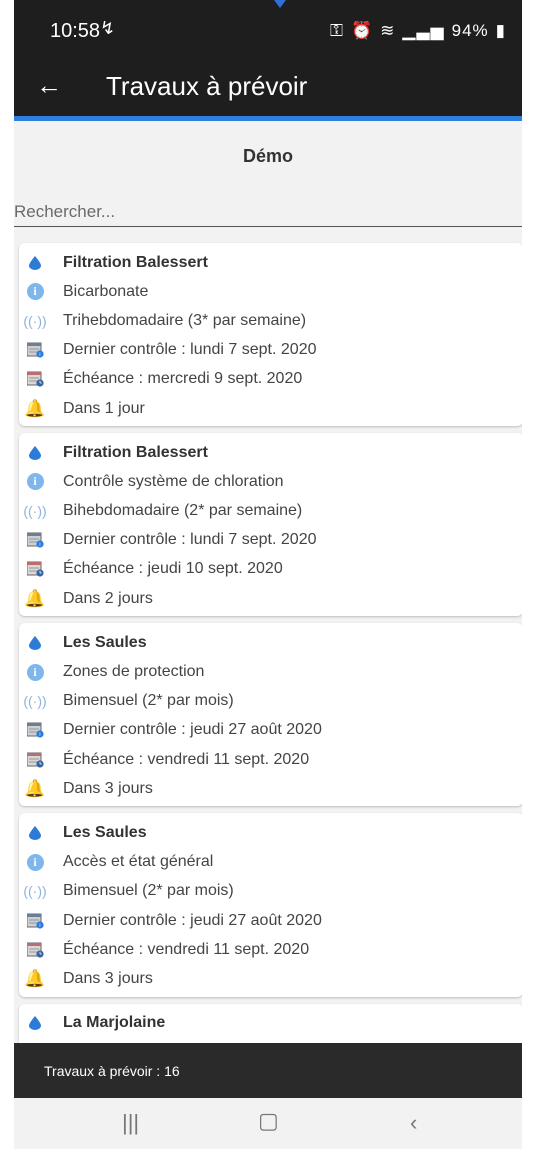 The width and height of the screenshot is (536, 1149). What do you see at coordinates (183, 511) in the screenshot?
I see `task-frequency: Bihebdomadaire (2* par semaine)` at bounding box center [183, 511].